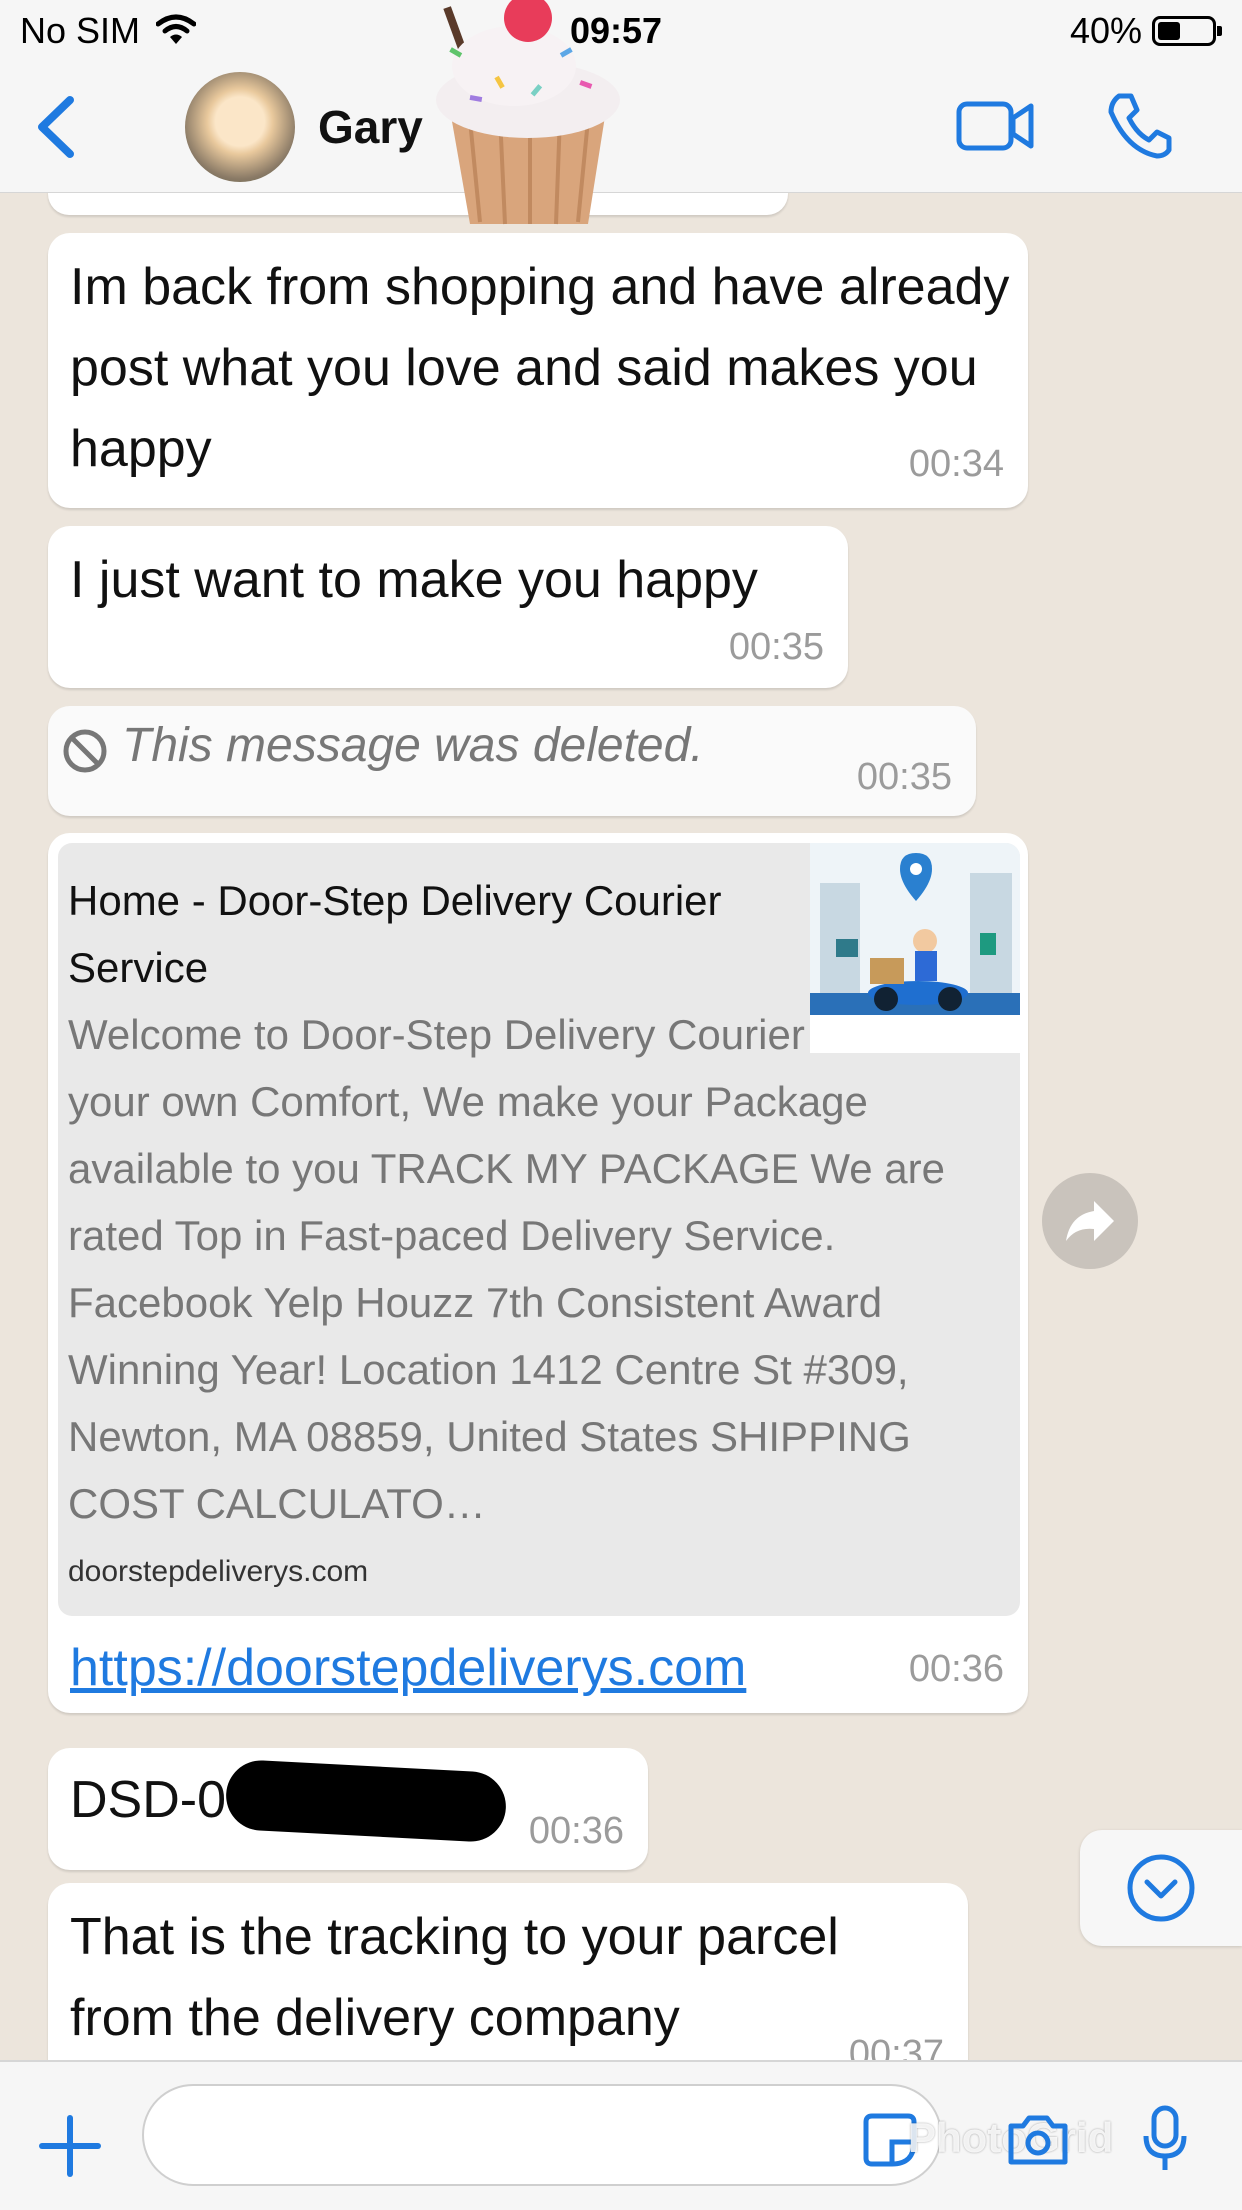 The height and width of the screenshot is (2210, 1242). Describe the element at coordinates (1187, 31) in the screenshot. I see `battery-icon` at that location.